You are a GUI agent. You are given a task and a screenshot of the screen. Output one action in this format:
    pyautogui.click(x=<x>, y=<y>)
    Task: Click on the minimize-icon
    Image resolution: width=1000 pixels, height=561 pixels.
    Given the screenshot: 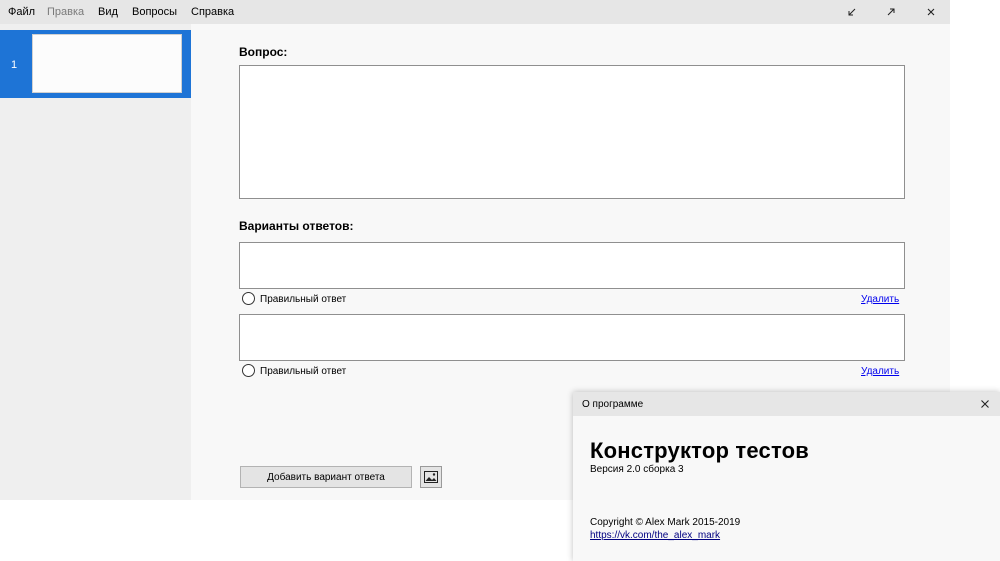 What is the action you would take?
    pyautogui.click(x=852, y=12)
    